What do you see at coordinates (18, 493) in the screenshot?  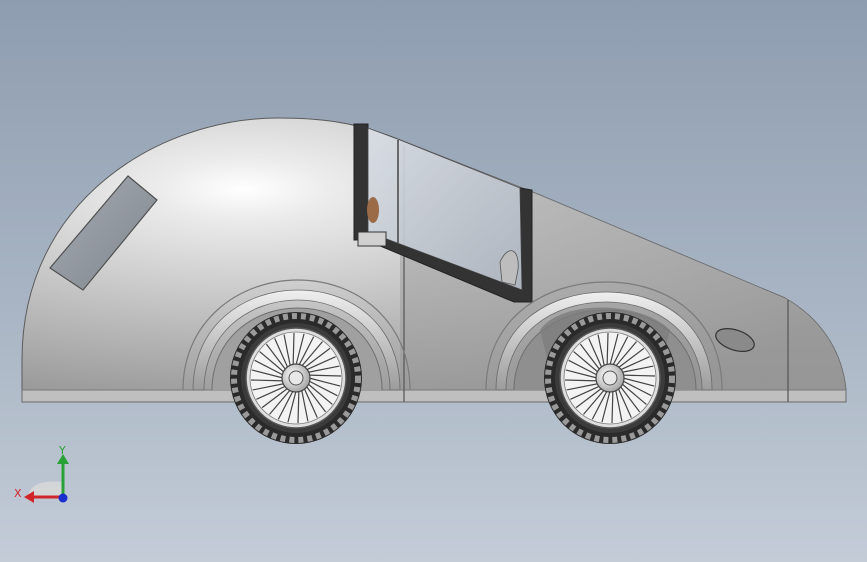 I see `x-axis-label: X` at bounding box center [18, 493].